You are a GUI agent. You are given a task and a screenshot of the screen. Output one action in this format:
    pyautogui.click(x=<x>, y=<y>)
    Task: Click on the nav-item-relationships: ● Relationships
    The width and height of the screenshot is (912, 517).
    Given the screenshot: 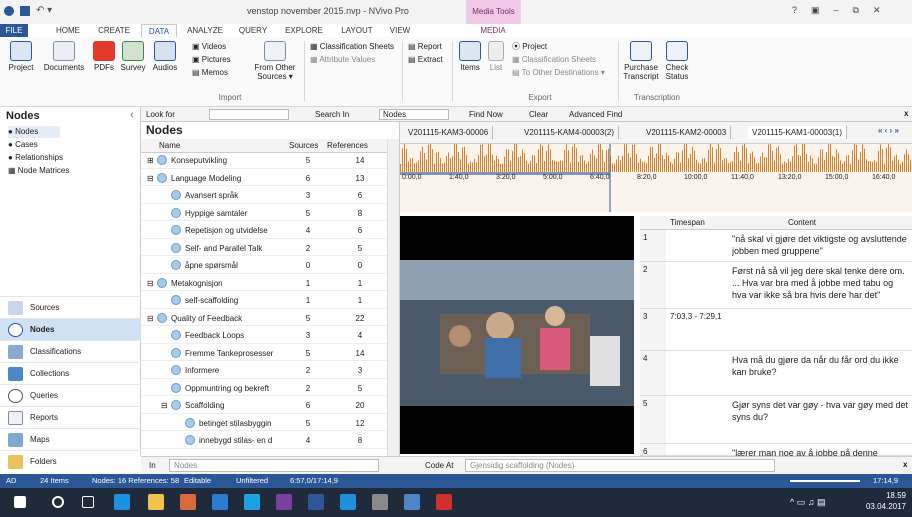 What is the action you would take?
    pyautogui.click(x=35, y=158)
    